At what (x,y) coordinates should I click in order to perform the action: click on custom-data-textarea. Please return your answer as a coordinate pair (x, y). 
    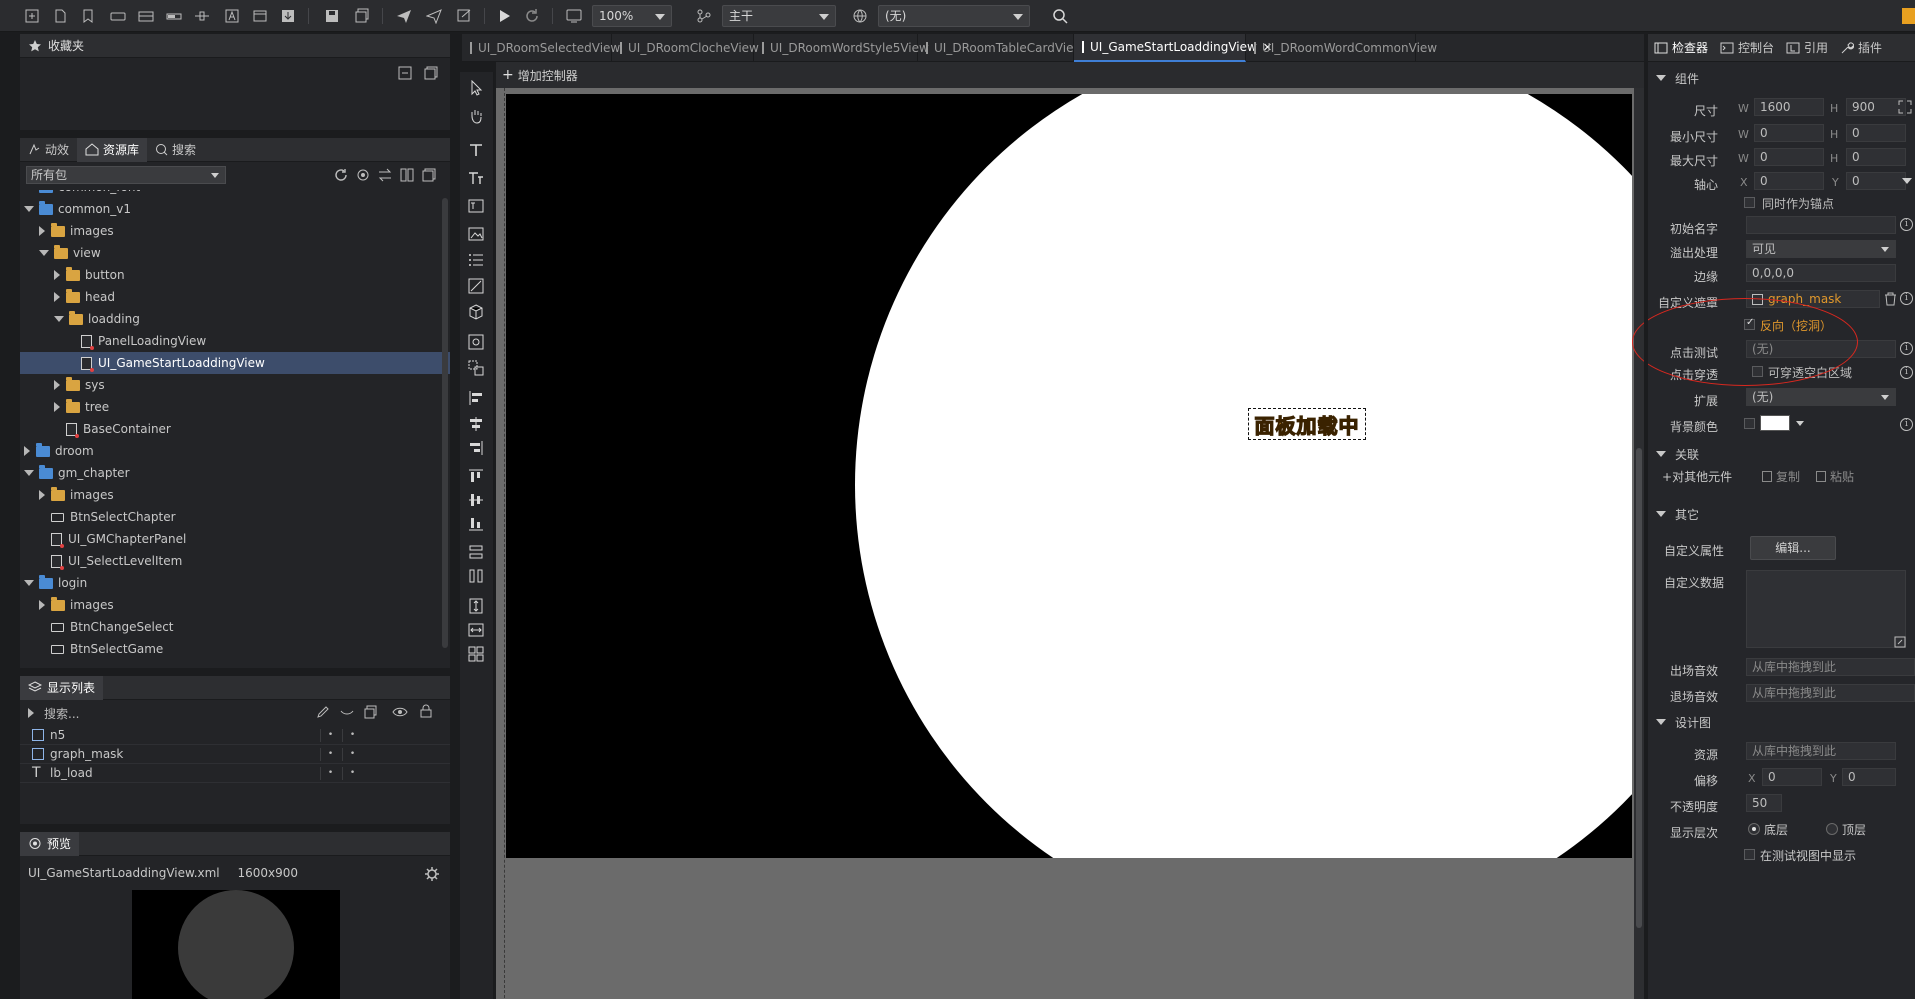
    Looking at the image, I should click on (1826, 609).